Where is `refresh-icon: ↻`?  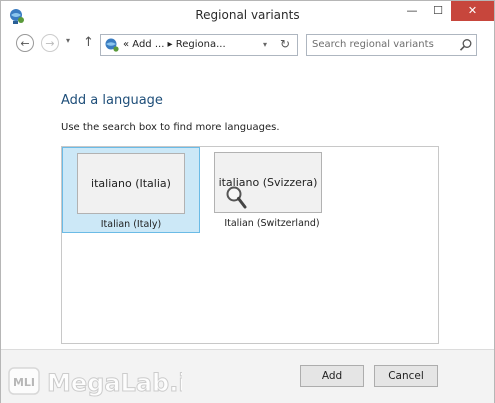
refresh-icon: ↻ is located at coordinates (285, 44).